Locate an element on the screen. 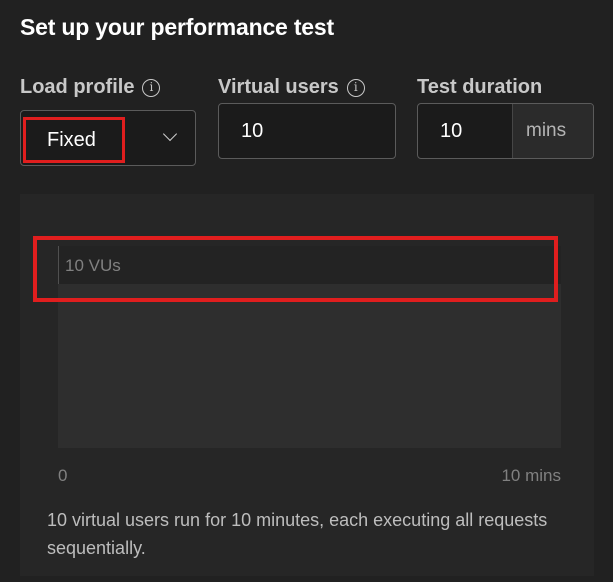 This screenshot has height=582, width=613. page-title: Set up your performance test is located at coordinates (177, 27).